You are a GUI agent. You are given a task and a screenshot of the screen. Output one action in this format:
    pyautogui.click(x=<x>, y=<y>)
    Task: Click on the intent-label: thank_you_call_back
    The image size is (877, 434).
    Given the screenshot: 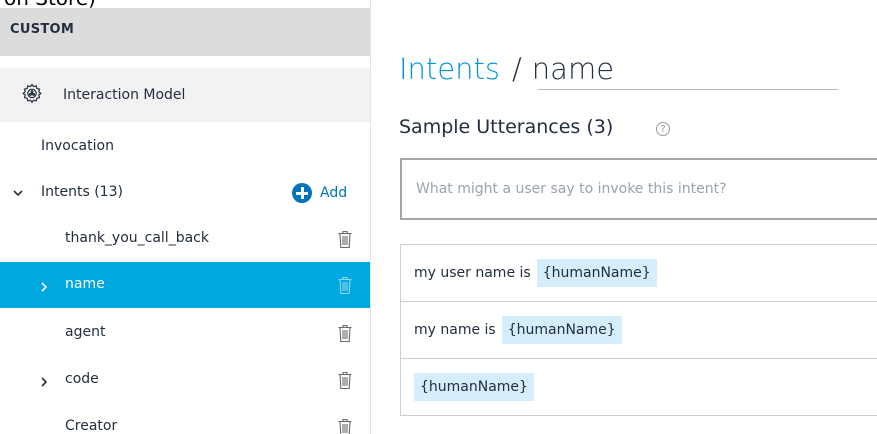 What is the action you would take?
    pyautogui.click(x=137, y=238)
    